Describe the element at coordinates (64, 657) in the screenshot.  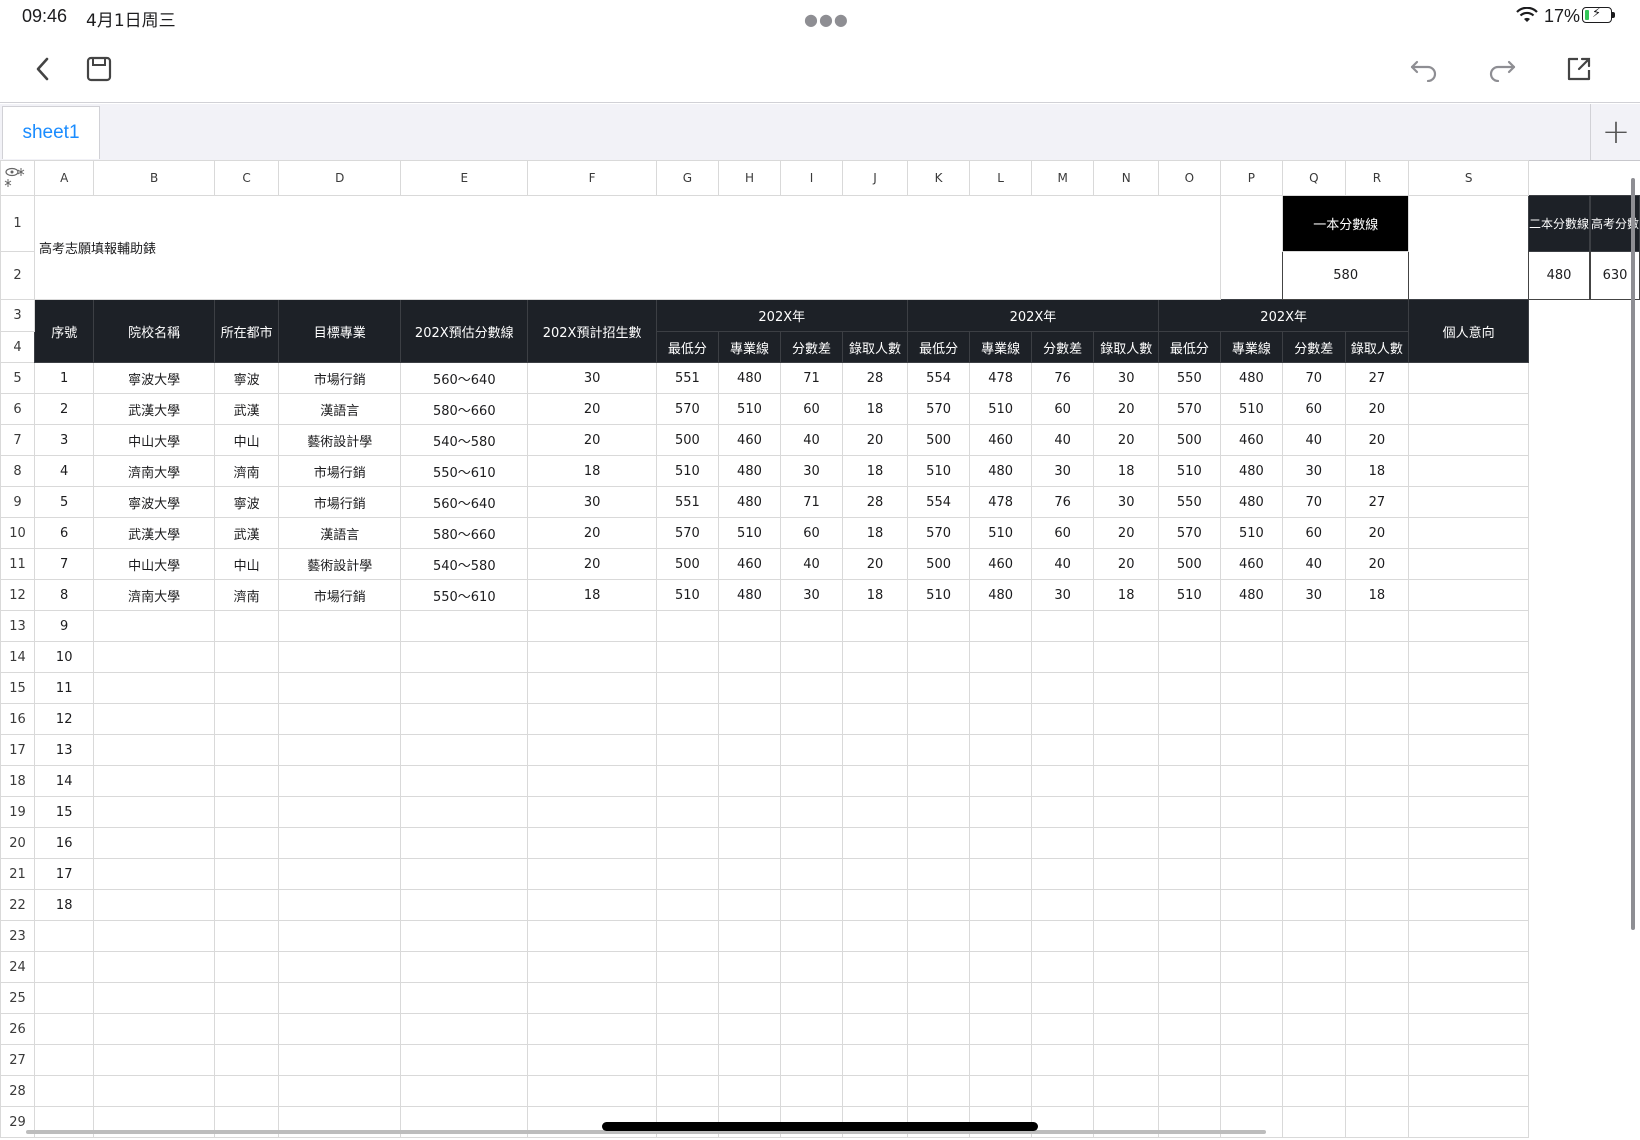
I see `cell: 10` at that location.